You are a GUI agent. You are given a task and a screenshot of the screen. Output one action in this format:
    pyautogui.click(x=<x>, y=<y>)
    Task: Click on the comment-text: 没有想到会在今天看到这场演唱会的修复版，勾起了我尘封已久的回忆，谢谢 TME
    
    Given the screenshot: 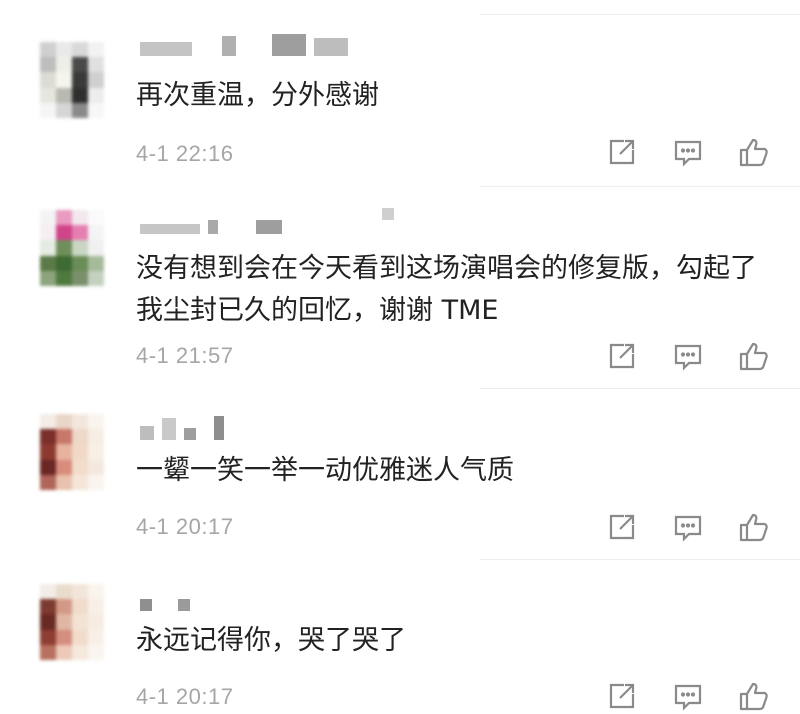 What is the action you would take?
    pyautogui.click(x=446, y=289)
    